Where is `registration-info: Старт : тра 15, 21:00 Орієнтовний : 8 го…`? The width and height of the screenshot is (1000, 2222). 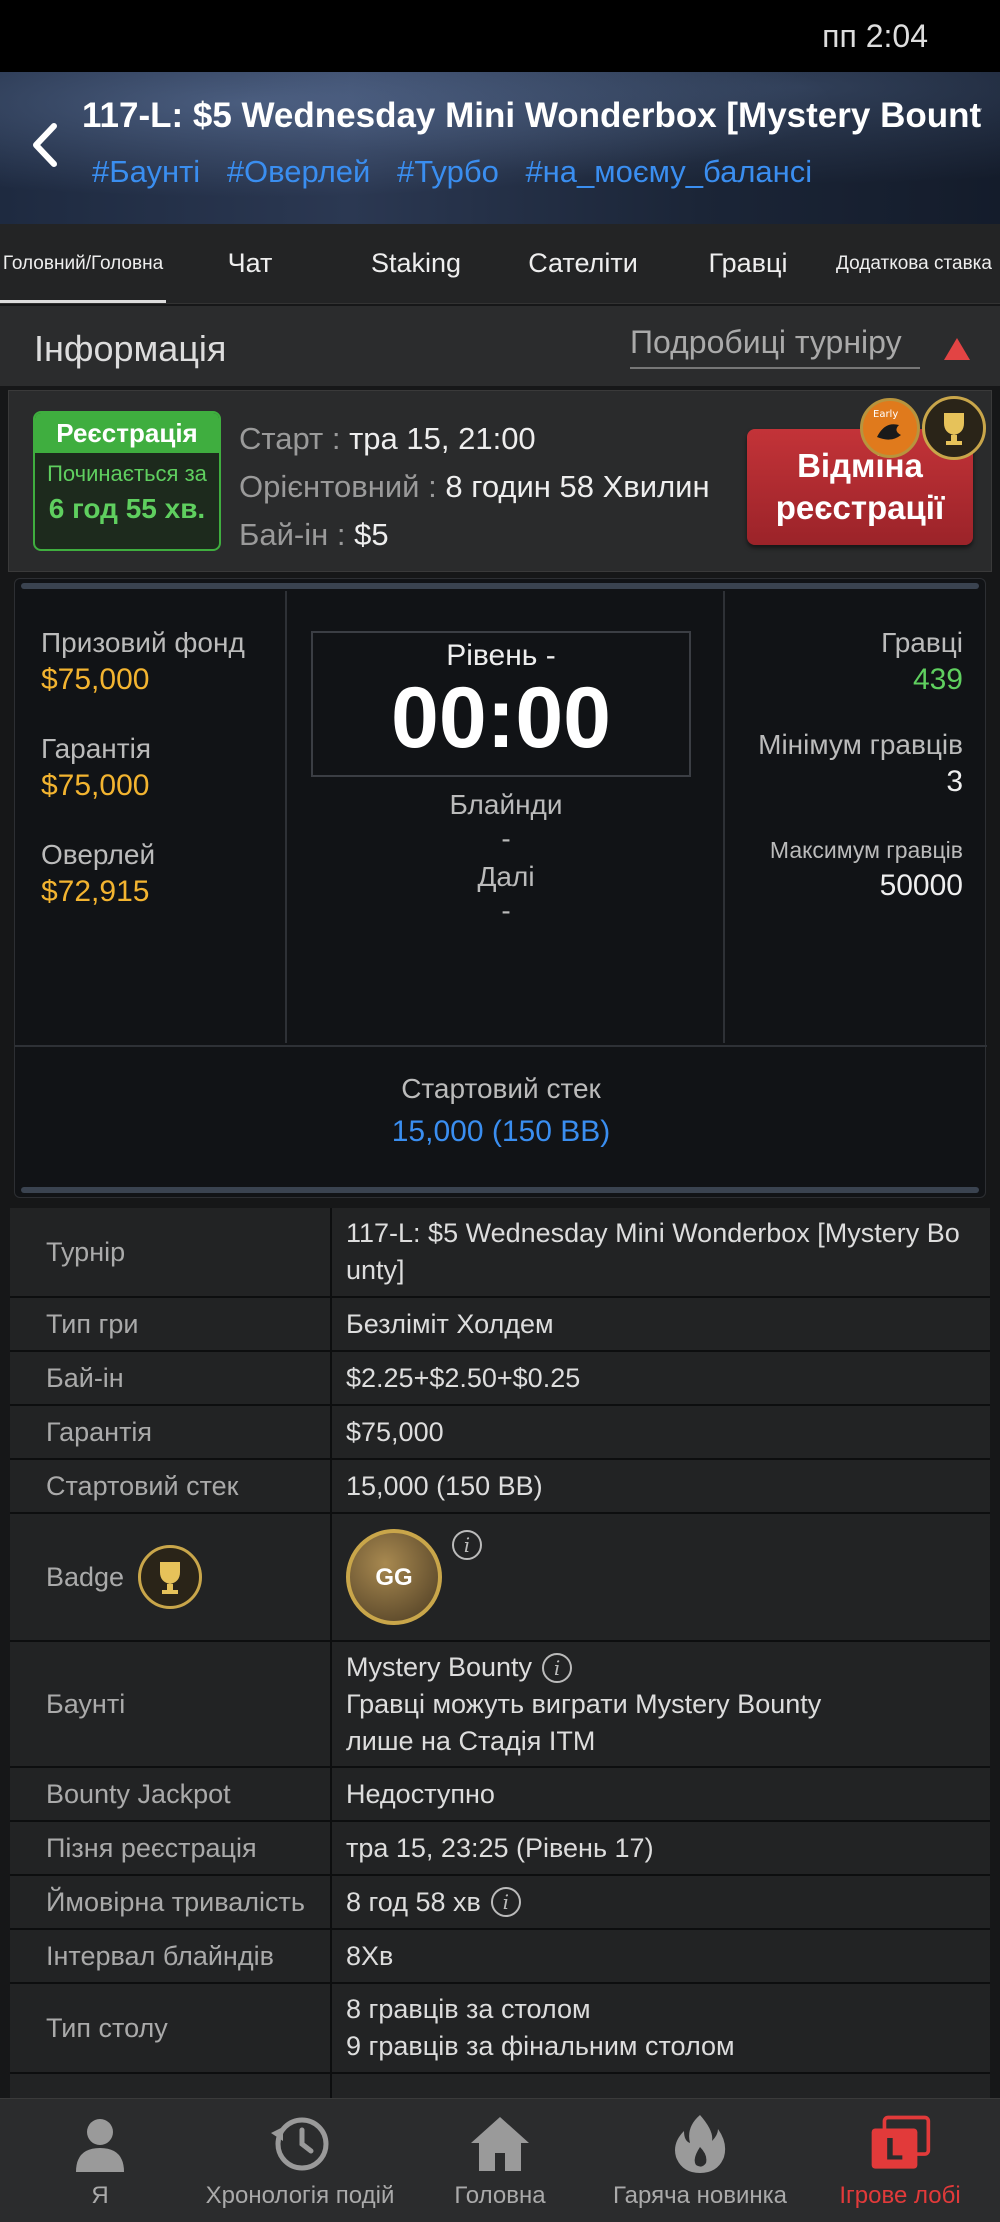
registration-info: Старт : тра 15, 21:00 Орієнтовний : 8 го… is located at coordinates (474, 487).